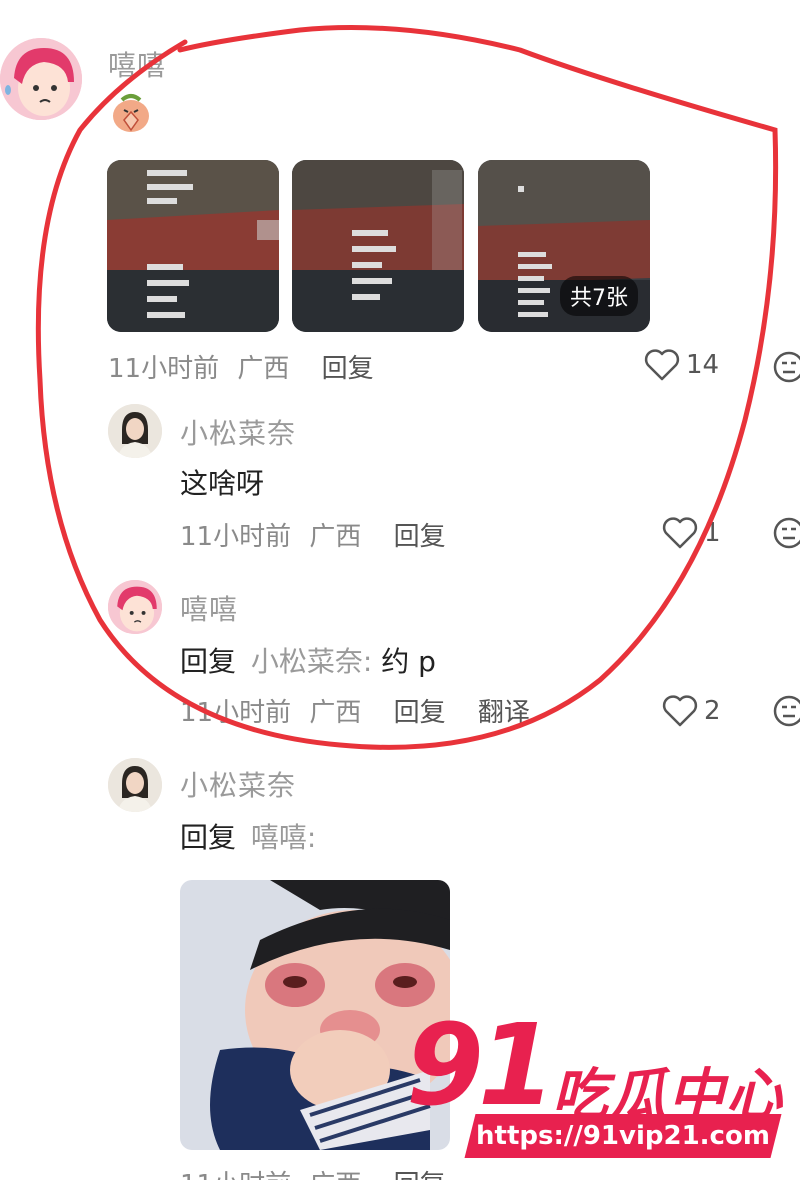  I want to click on comment-location: 广西, so click(263, 369).